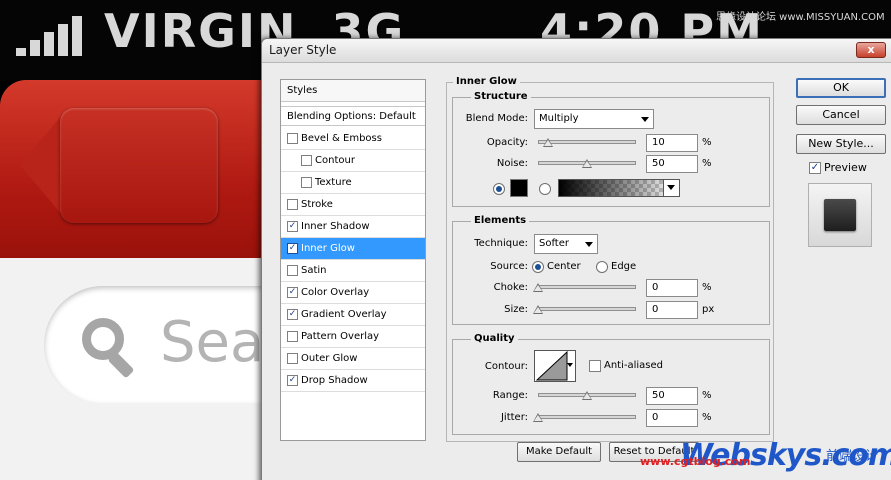 This screenshot has height=480, width=891. Describe the element at coordinates (499, 189) in the screenshot. I see `solid-color-radio` at that location.